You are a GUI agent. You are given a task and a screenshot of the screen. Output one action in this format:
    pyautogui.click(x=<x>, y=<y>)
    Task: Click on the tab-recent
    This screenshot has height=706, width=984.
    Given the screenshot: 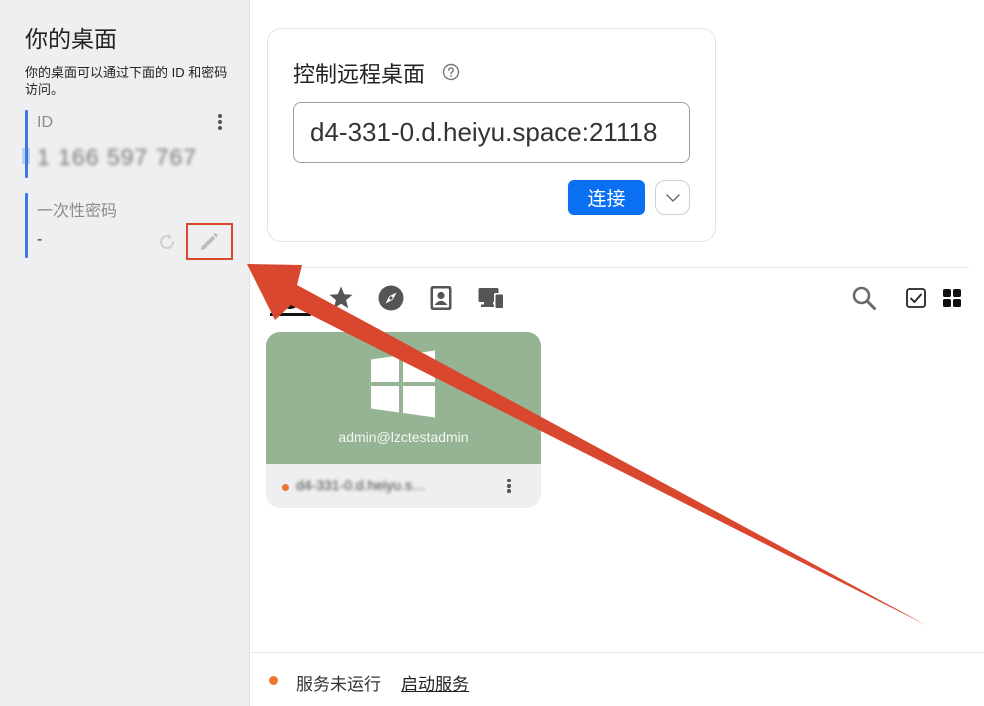 What is the action you would take?
    pyautogui.click(x=291, y=299)
    